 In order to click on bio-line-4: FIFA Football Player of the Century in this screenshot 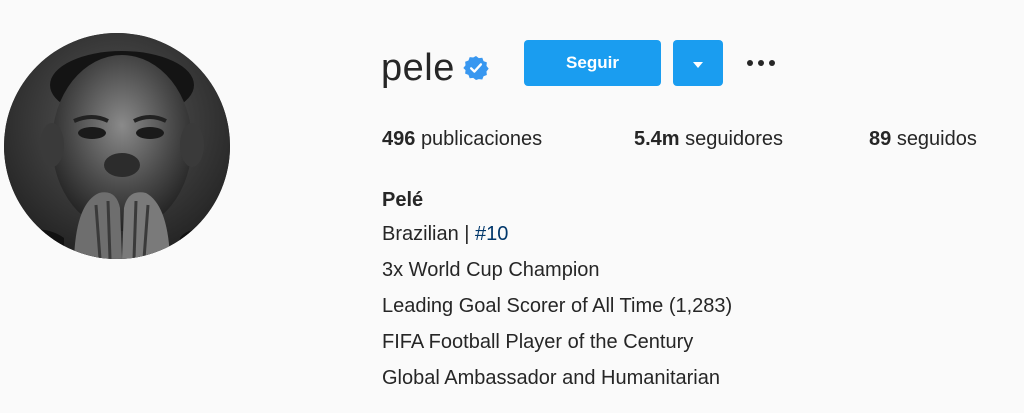, I will do `click(538, 342)`.